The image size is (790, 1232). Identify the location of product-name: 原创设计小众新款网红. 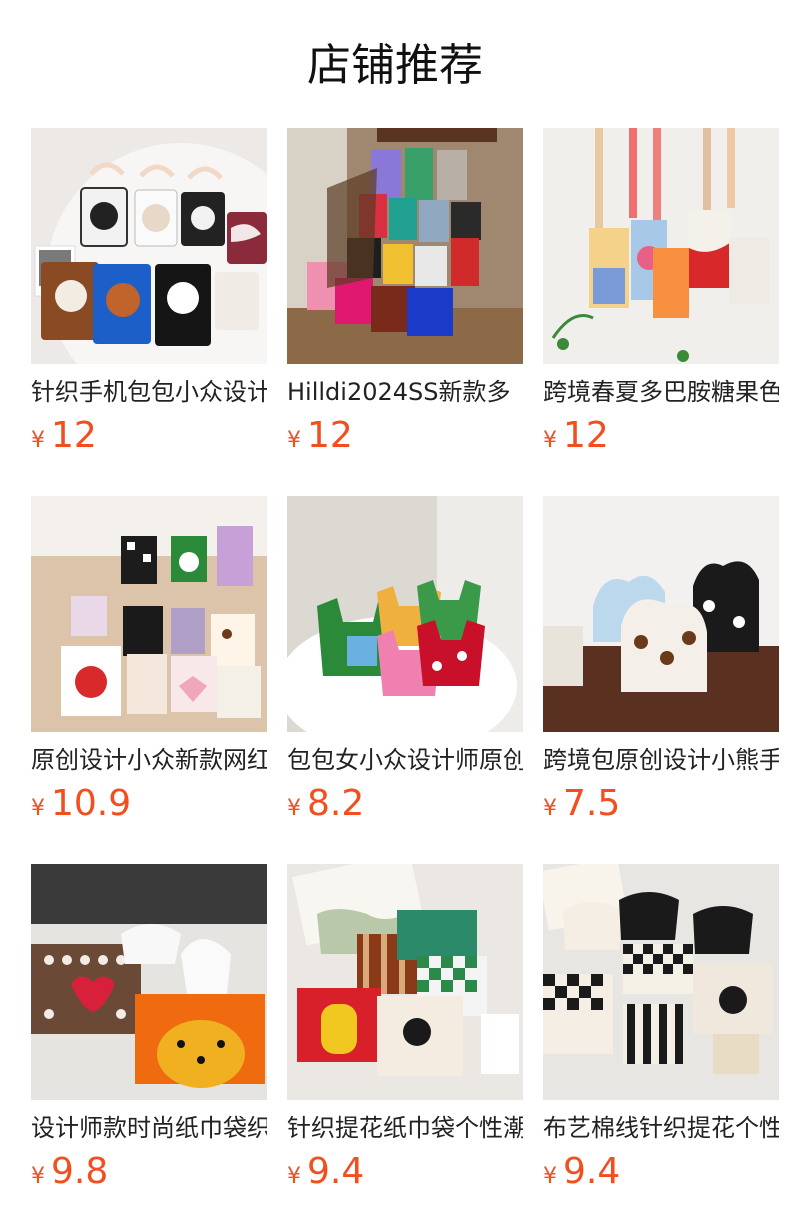
(149, 760).